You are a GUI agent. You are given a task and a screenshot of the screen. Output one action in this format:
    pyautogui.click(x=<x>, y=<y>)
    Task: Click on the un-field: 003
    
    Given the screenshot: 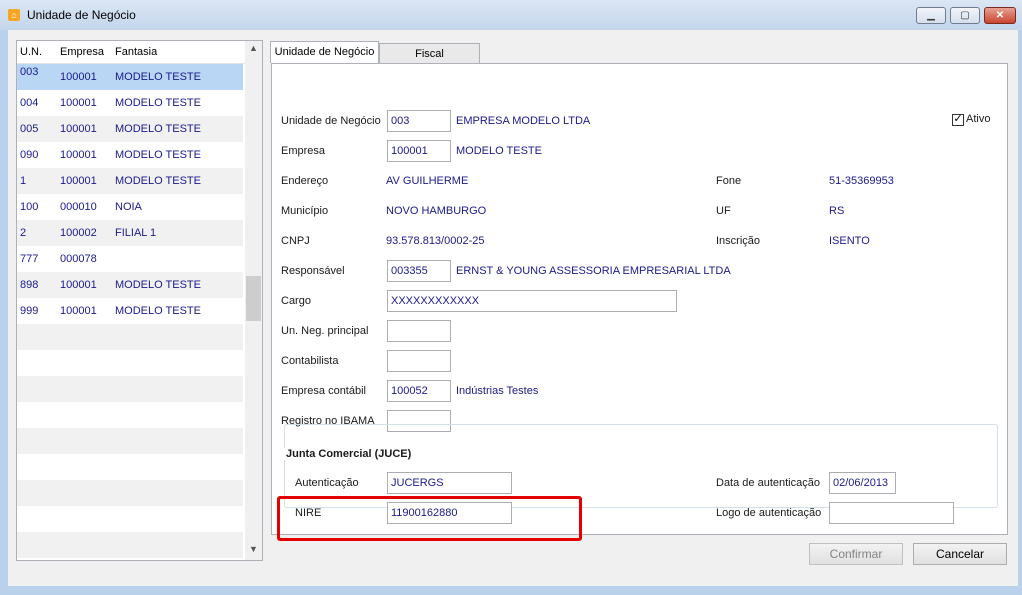 What is the action you would take?
    pyautogui.click(x=419, y=121)
    